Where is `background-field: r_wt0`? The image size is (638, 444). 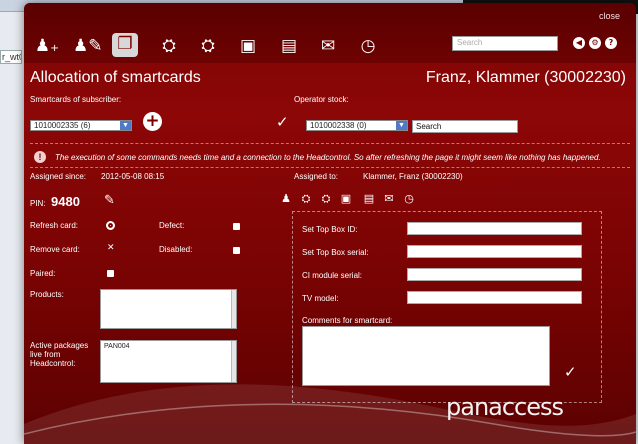
background-field: r_wt0 is located at coordinates (11, 57).